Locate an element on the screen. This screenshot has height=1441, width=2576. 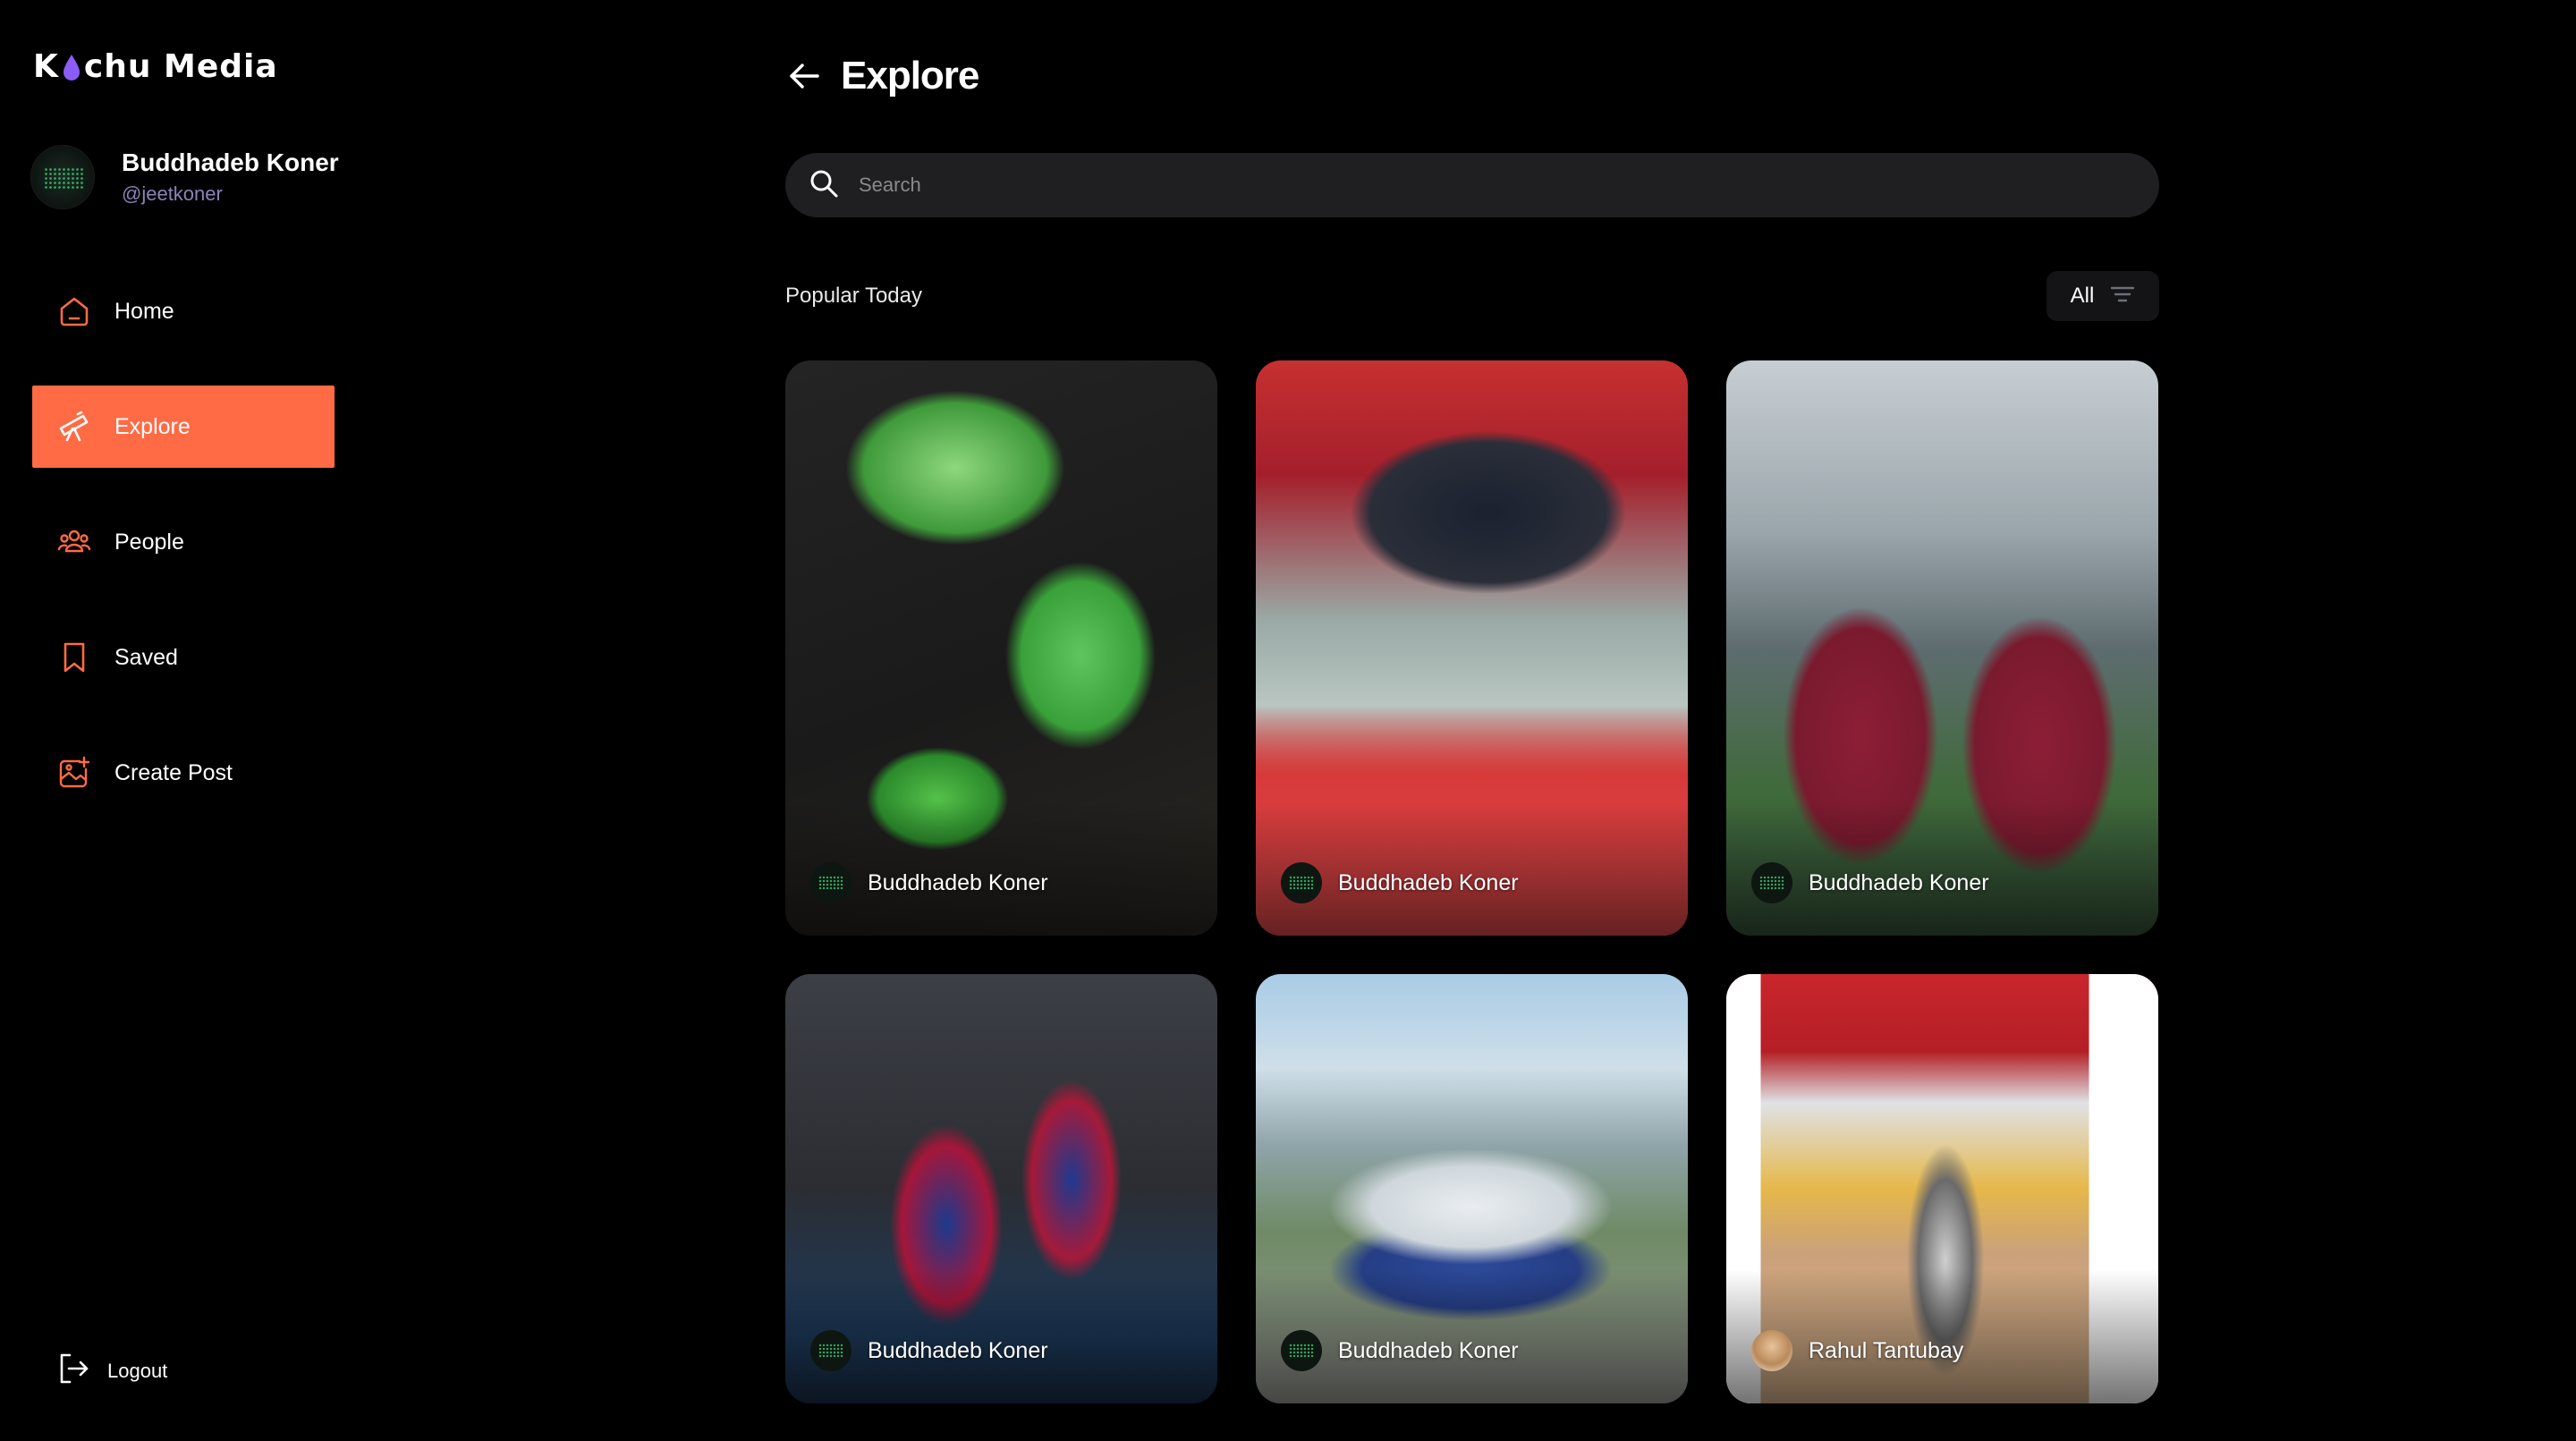
sidebar-item-people: People is located at coordinates (183, 542).